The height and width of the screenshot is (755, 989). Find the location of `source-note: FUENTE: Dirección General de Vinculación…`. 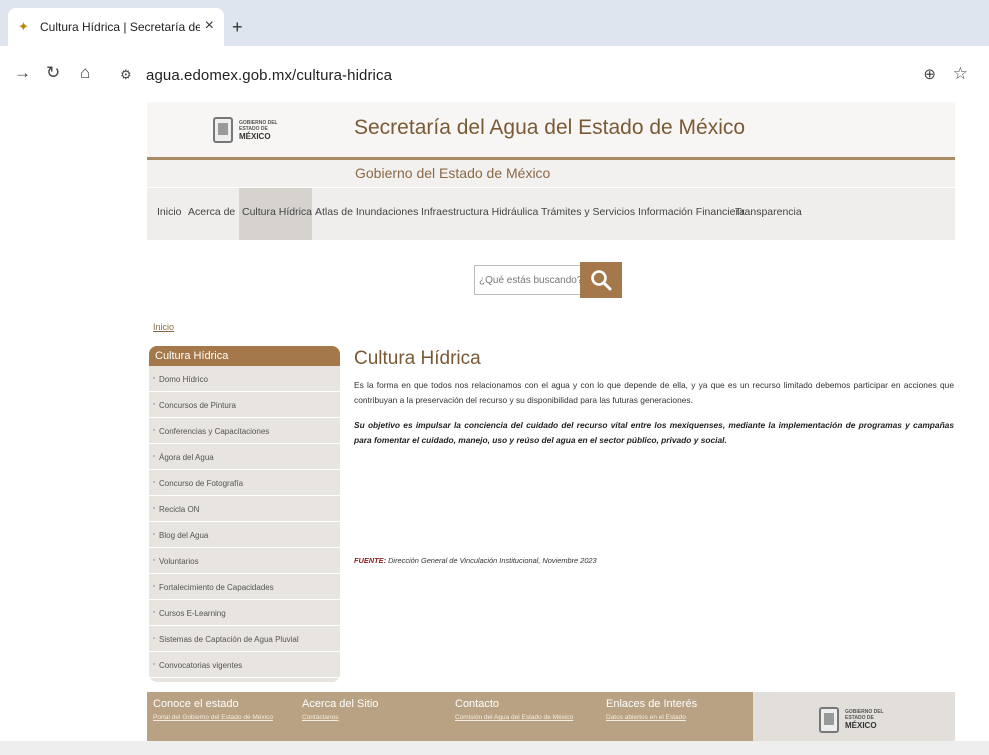

source-note: FUENTE: Dirección General de Vinculación… is located at coordinates (475, 560).